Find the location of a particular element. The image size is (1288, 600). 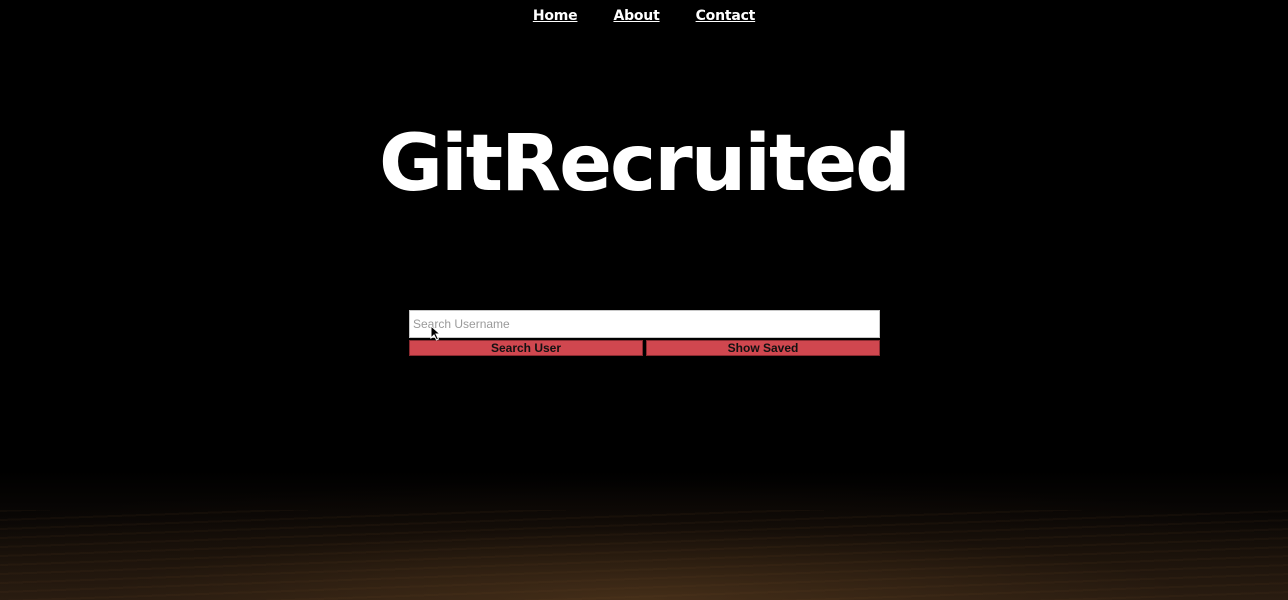

show-saved-button: Show Saved is located at coordinates (763, 348).